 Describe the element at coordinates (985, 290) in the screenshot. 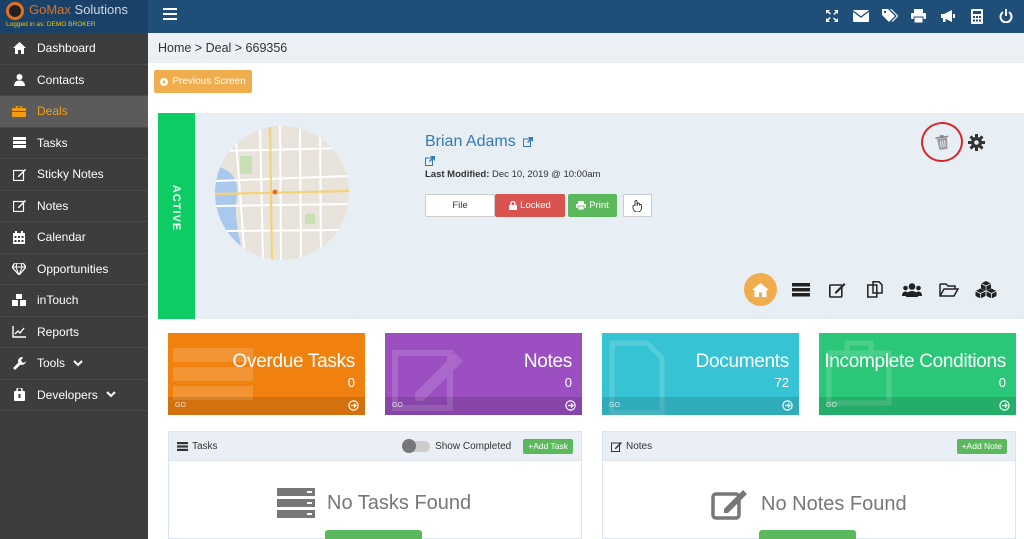

I see `cubes-tab-icon` at that location.